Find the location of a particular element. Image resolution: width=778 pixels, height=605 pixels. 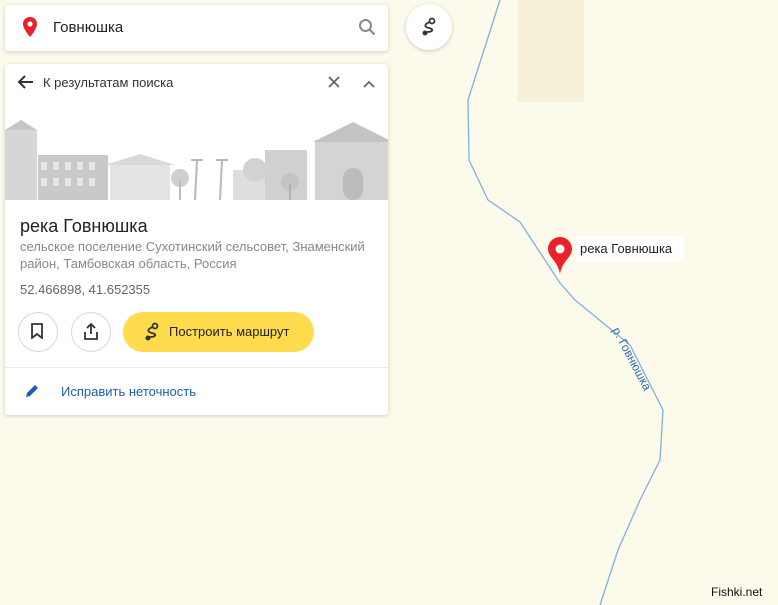

share-icon is located at coordinates (91, 331).